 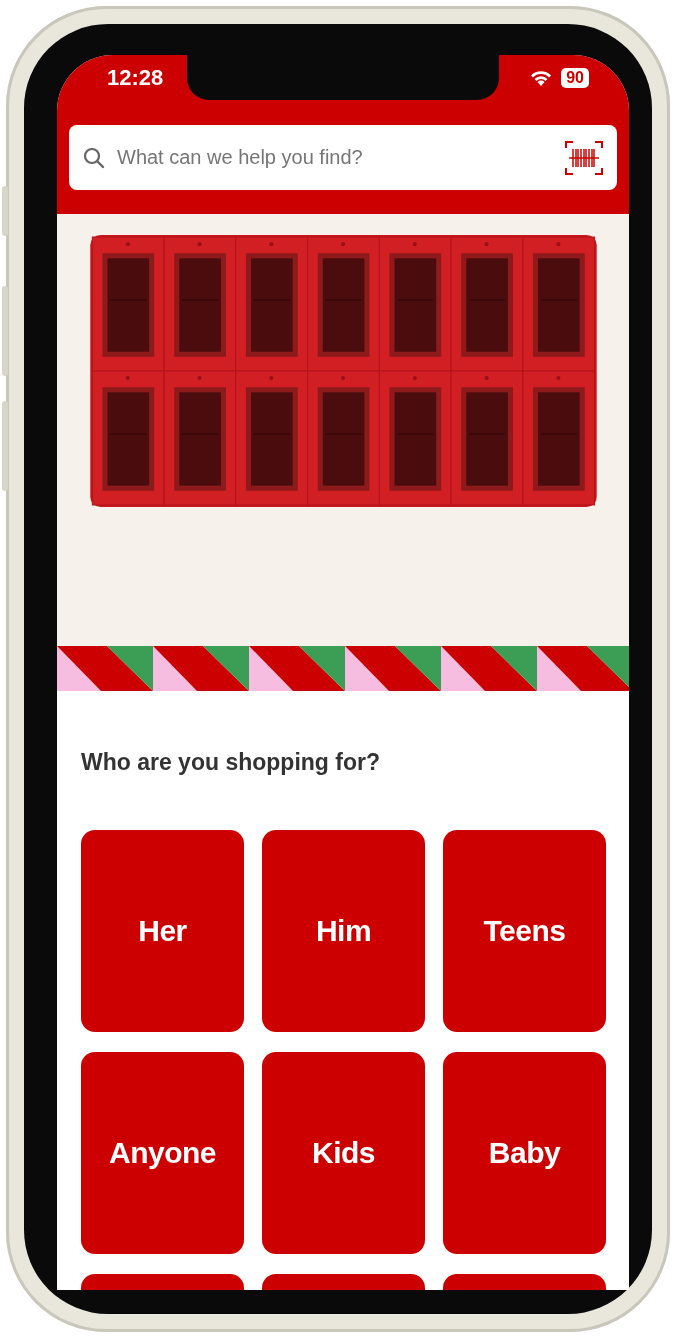 What do you see at coordinates (541, 77) in the screenshot?
I see `wifi-icon` at bounding box center [541, 77].